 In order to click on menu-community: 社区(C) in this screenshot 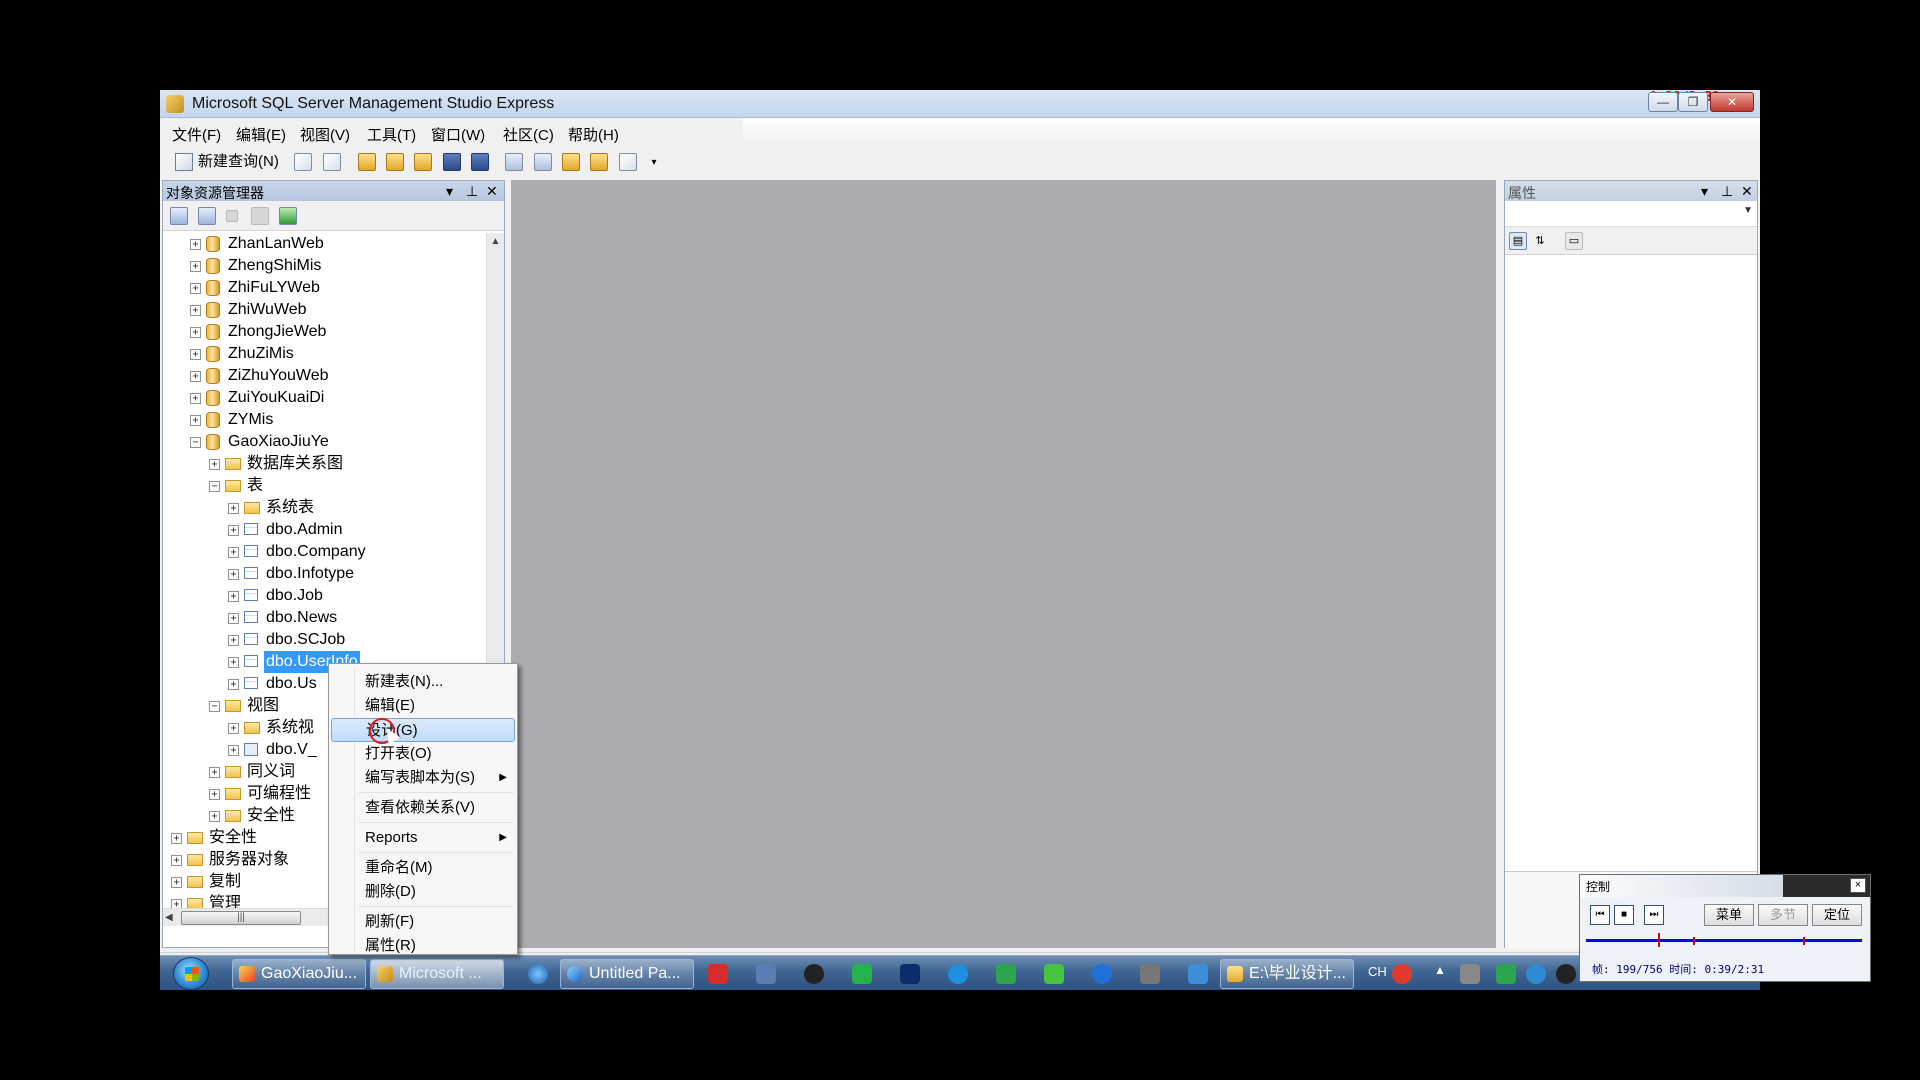, I will do `click(528, 134)`.